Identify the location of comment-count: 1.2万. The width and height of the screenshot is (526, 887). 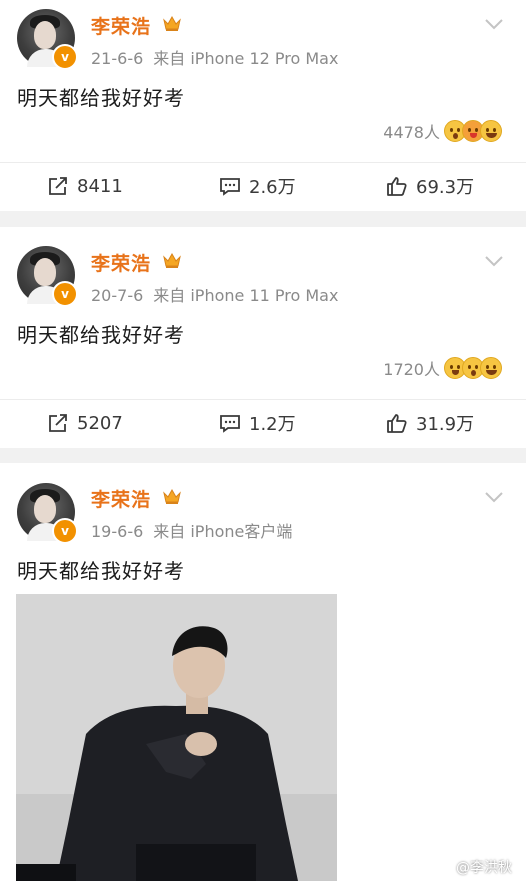
(272, 424).